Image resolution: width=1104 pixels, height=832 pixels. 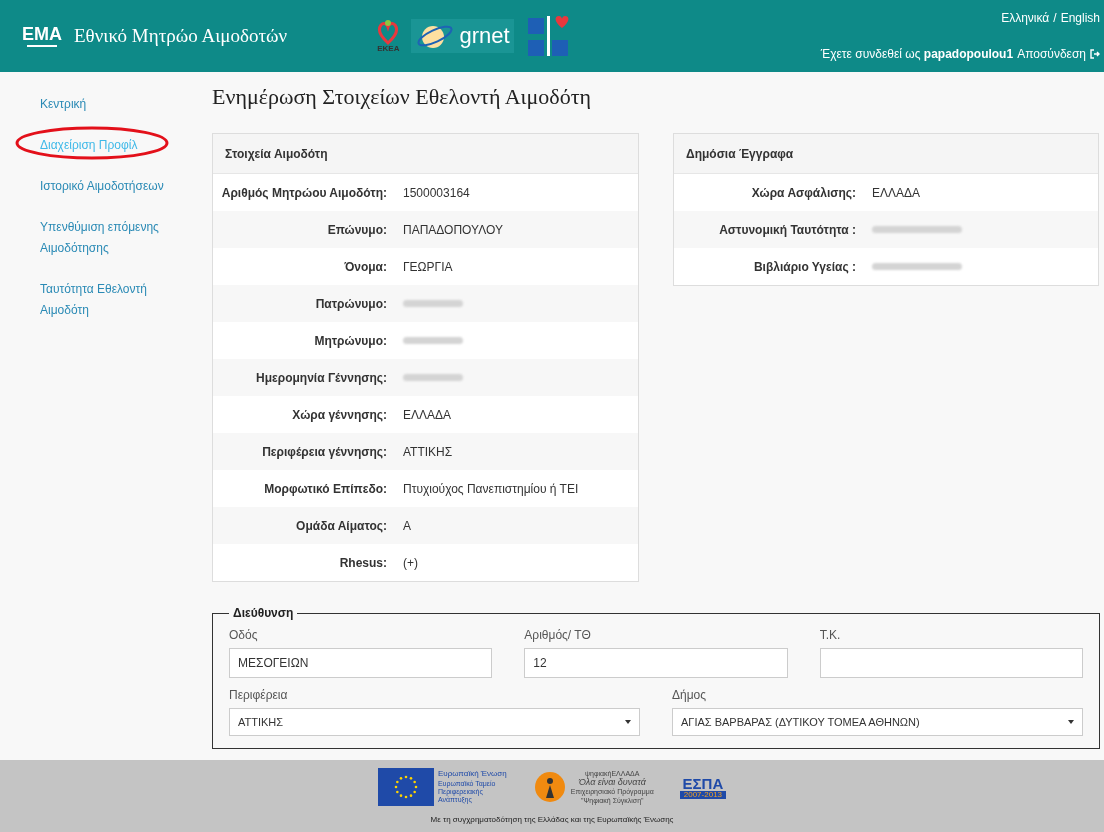 I want to click on sidebar-link: Ιστορικό Αιμοδοτήσεων, so click(x=102, y=186).